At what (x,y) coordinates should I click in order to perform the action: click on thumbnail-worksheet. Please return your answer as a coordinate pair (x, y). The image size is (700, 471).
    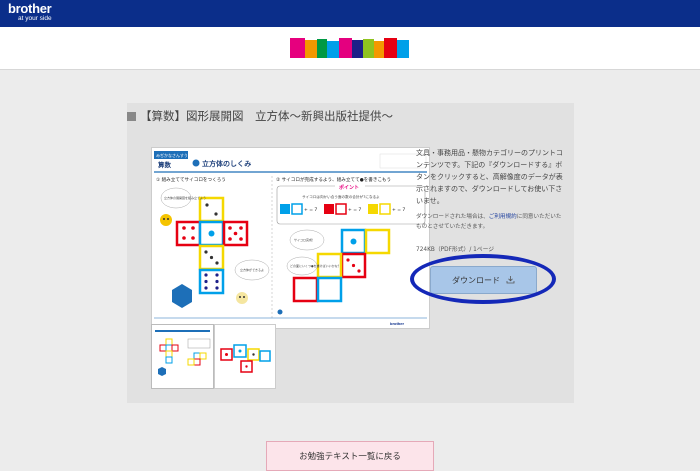
    Looking at the image, I should click on (182, 356).